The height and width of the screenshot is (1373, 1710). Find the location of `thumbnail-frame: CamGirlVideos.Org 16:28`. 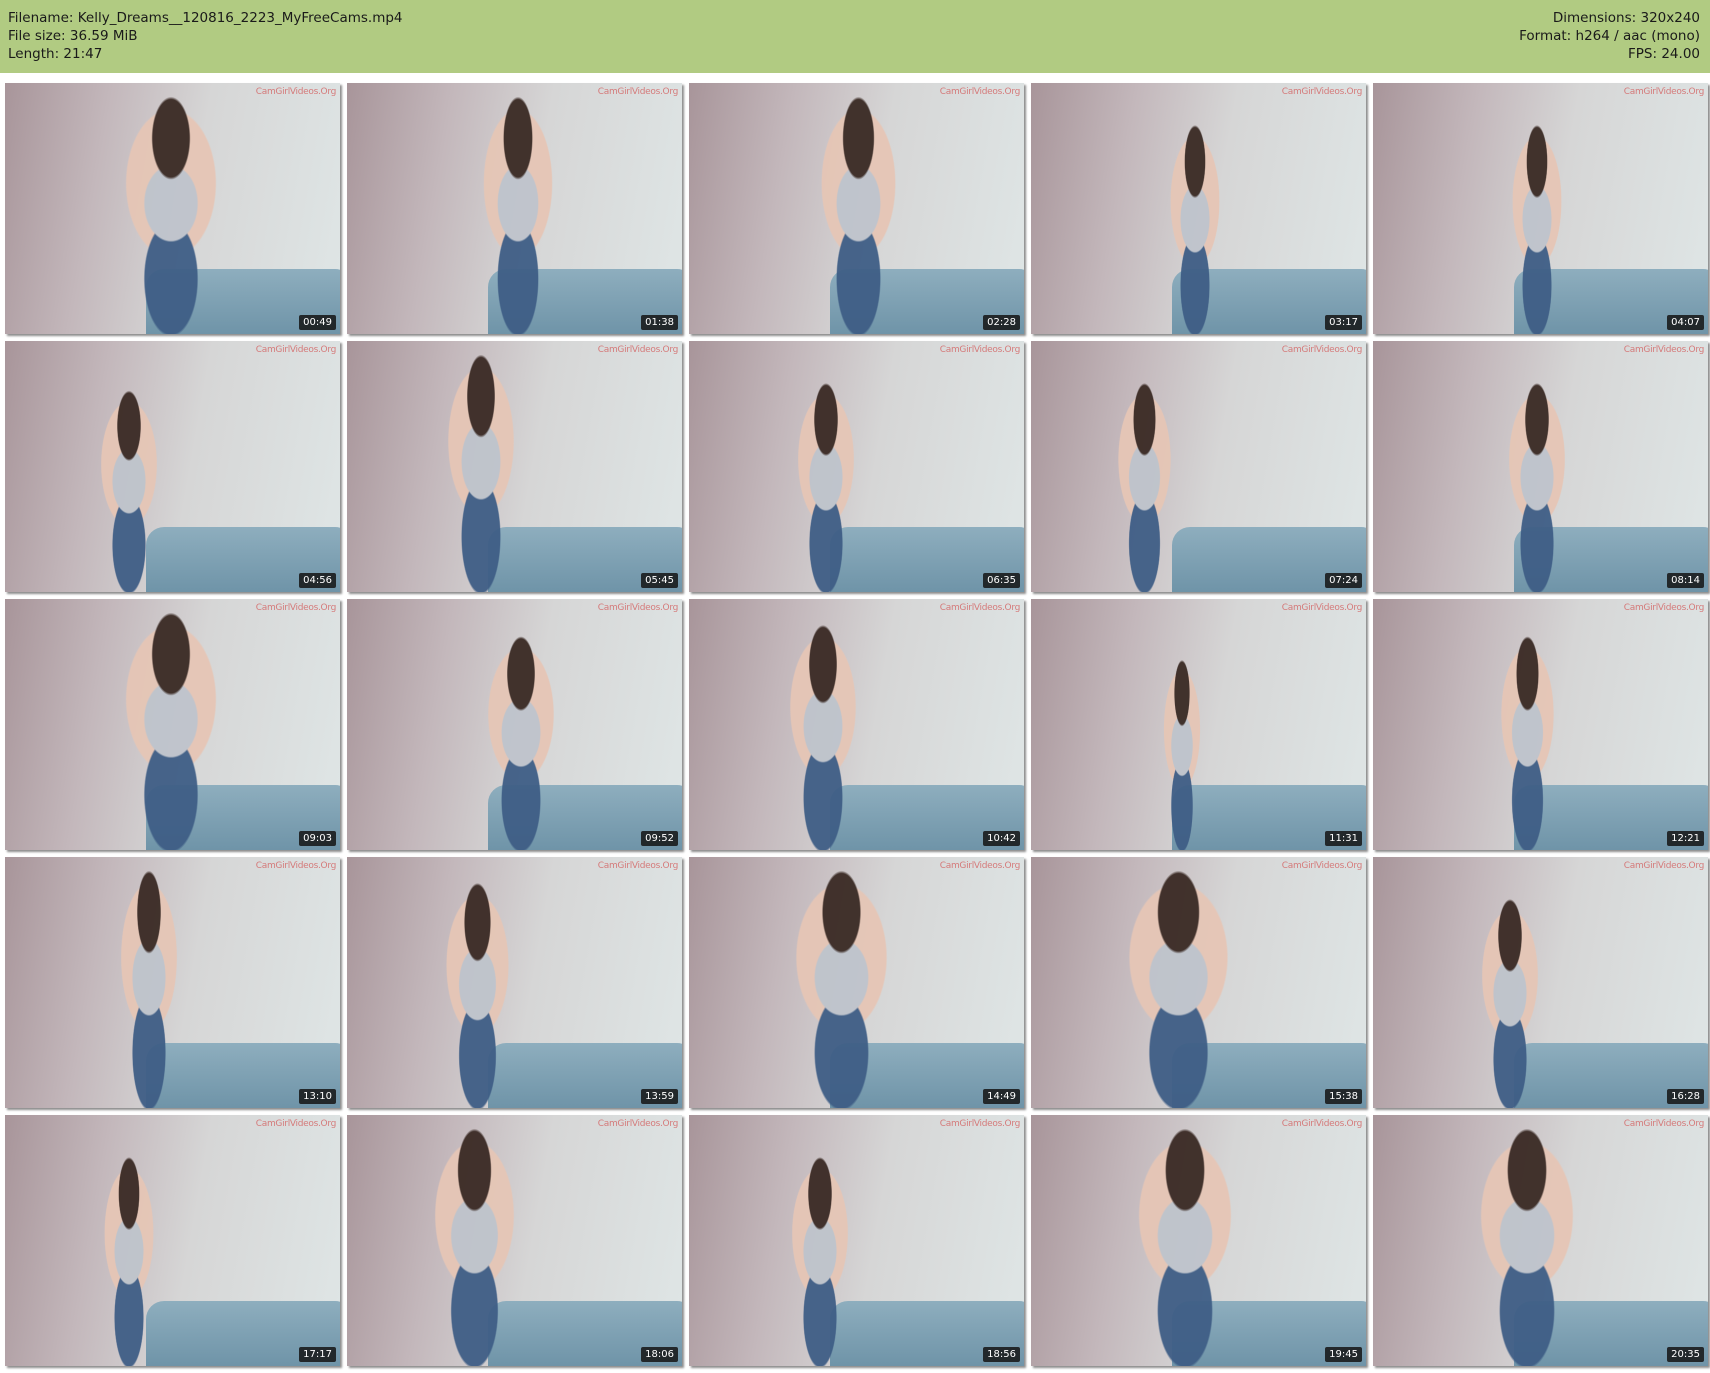

thumbnail-frame: CamGirlVideos.Org 16:28 is located at coordinates (1540, 982).